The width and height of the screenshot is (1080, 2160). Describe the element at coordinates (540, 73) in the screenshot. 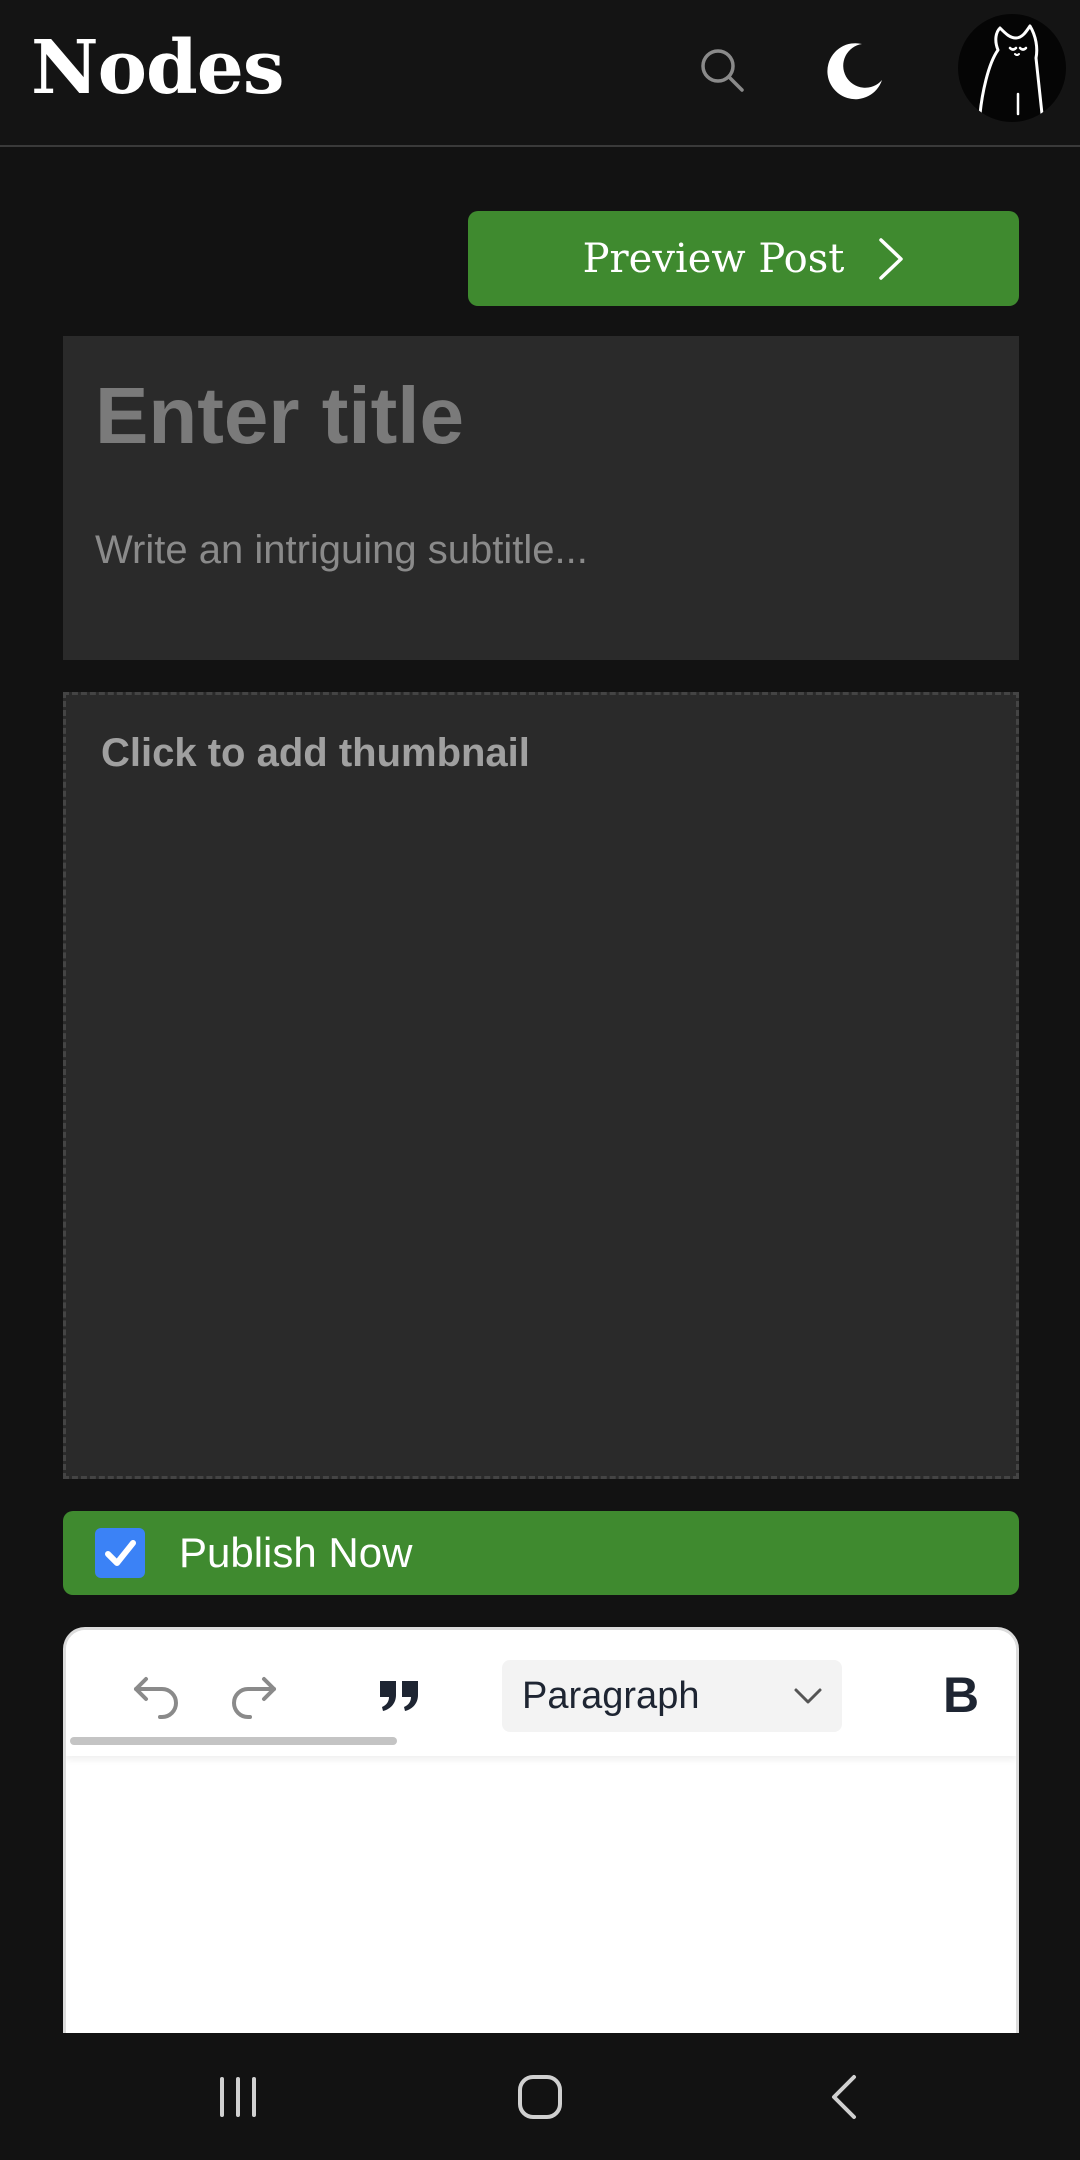

I see `app-header: Nodes` at that location.